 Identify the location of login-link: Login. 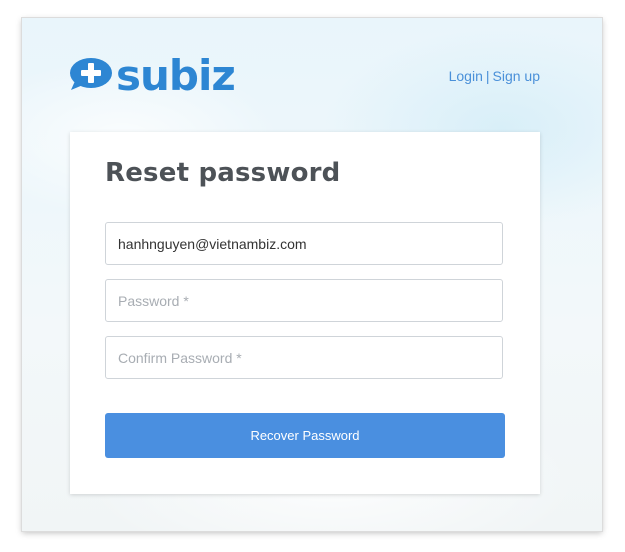
(466, 76).